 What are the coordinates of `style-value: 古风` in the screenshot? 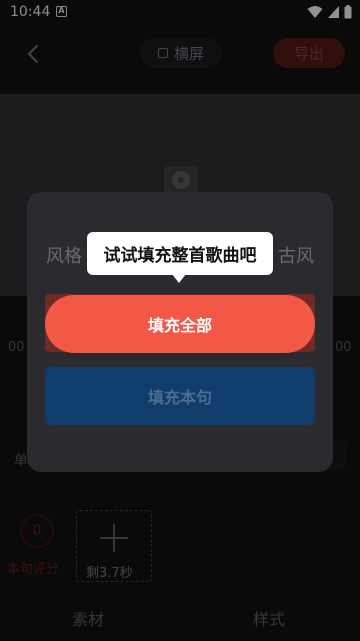 It's located at (296, 255).